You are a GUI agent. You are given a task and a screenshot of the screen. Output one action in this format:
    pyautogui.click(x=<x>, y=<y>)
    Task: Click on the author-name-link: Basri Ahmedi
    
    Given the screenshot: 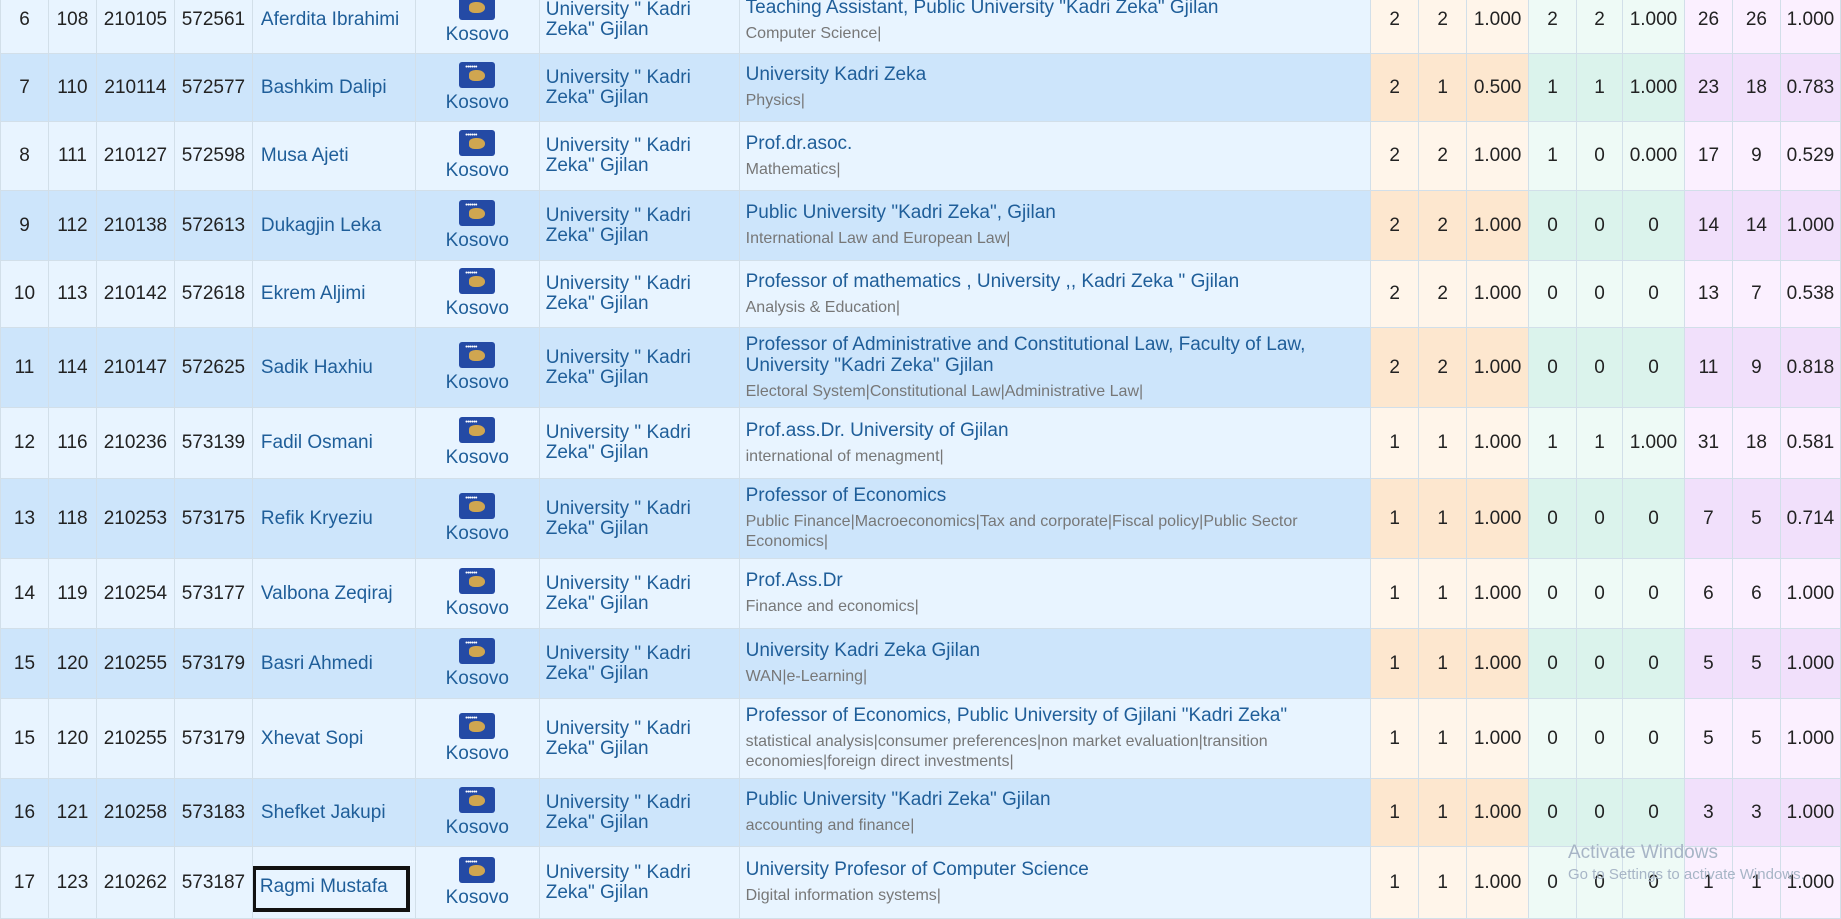 What is the action you would take?
    pyautogui.click(x=317, y=664)
    